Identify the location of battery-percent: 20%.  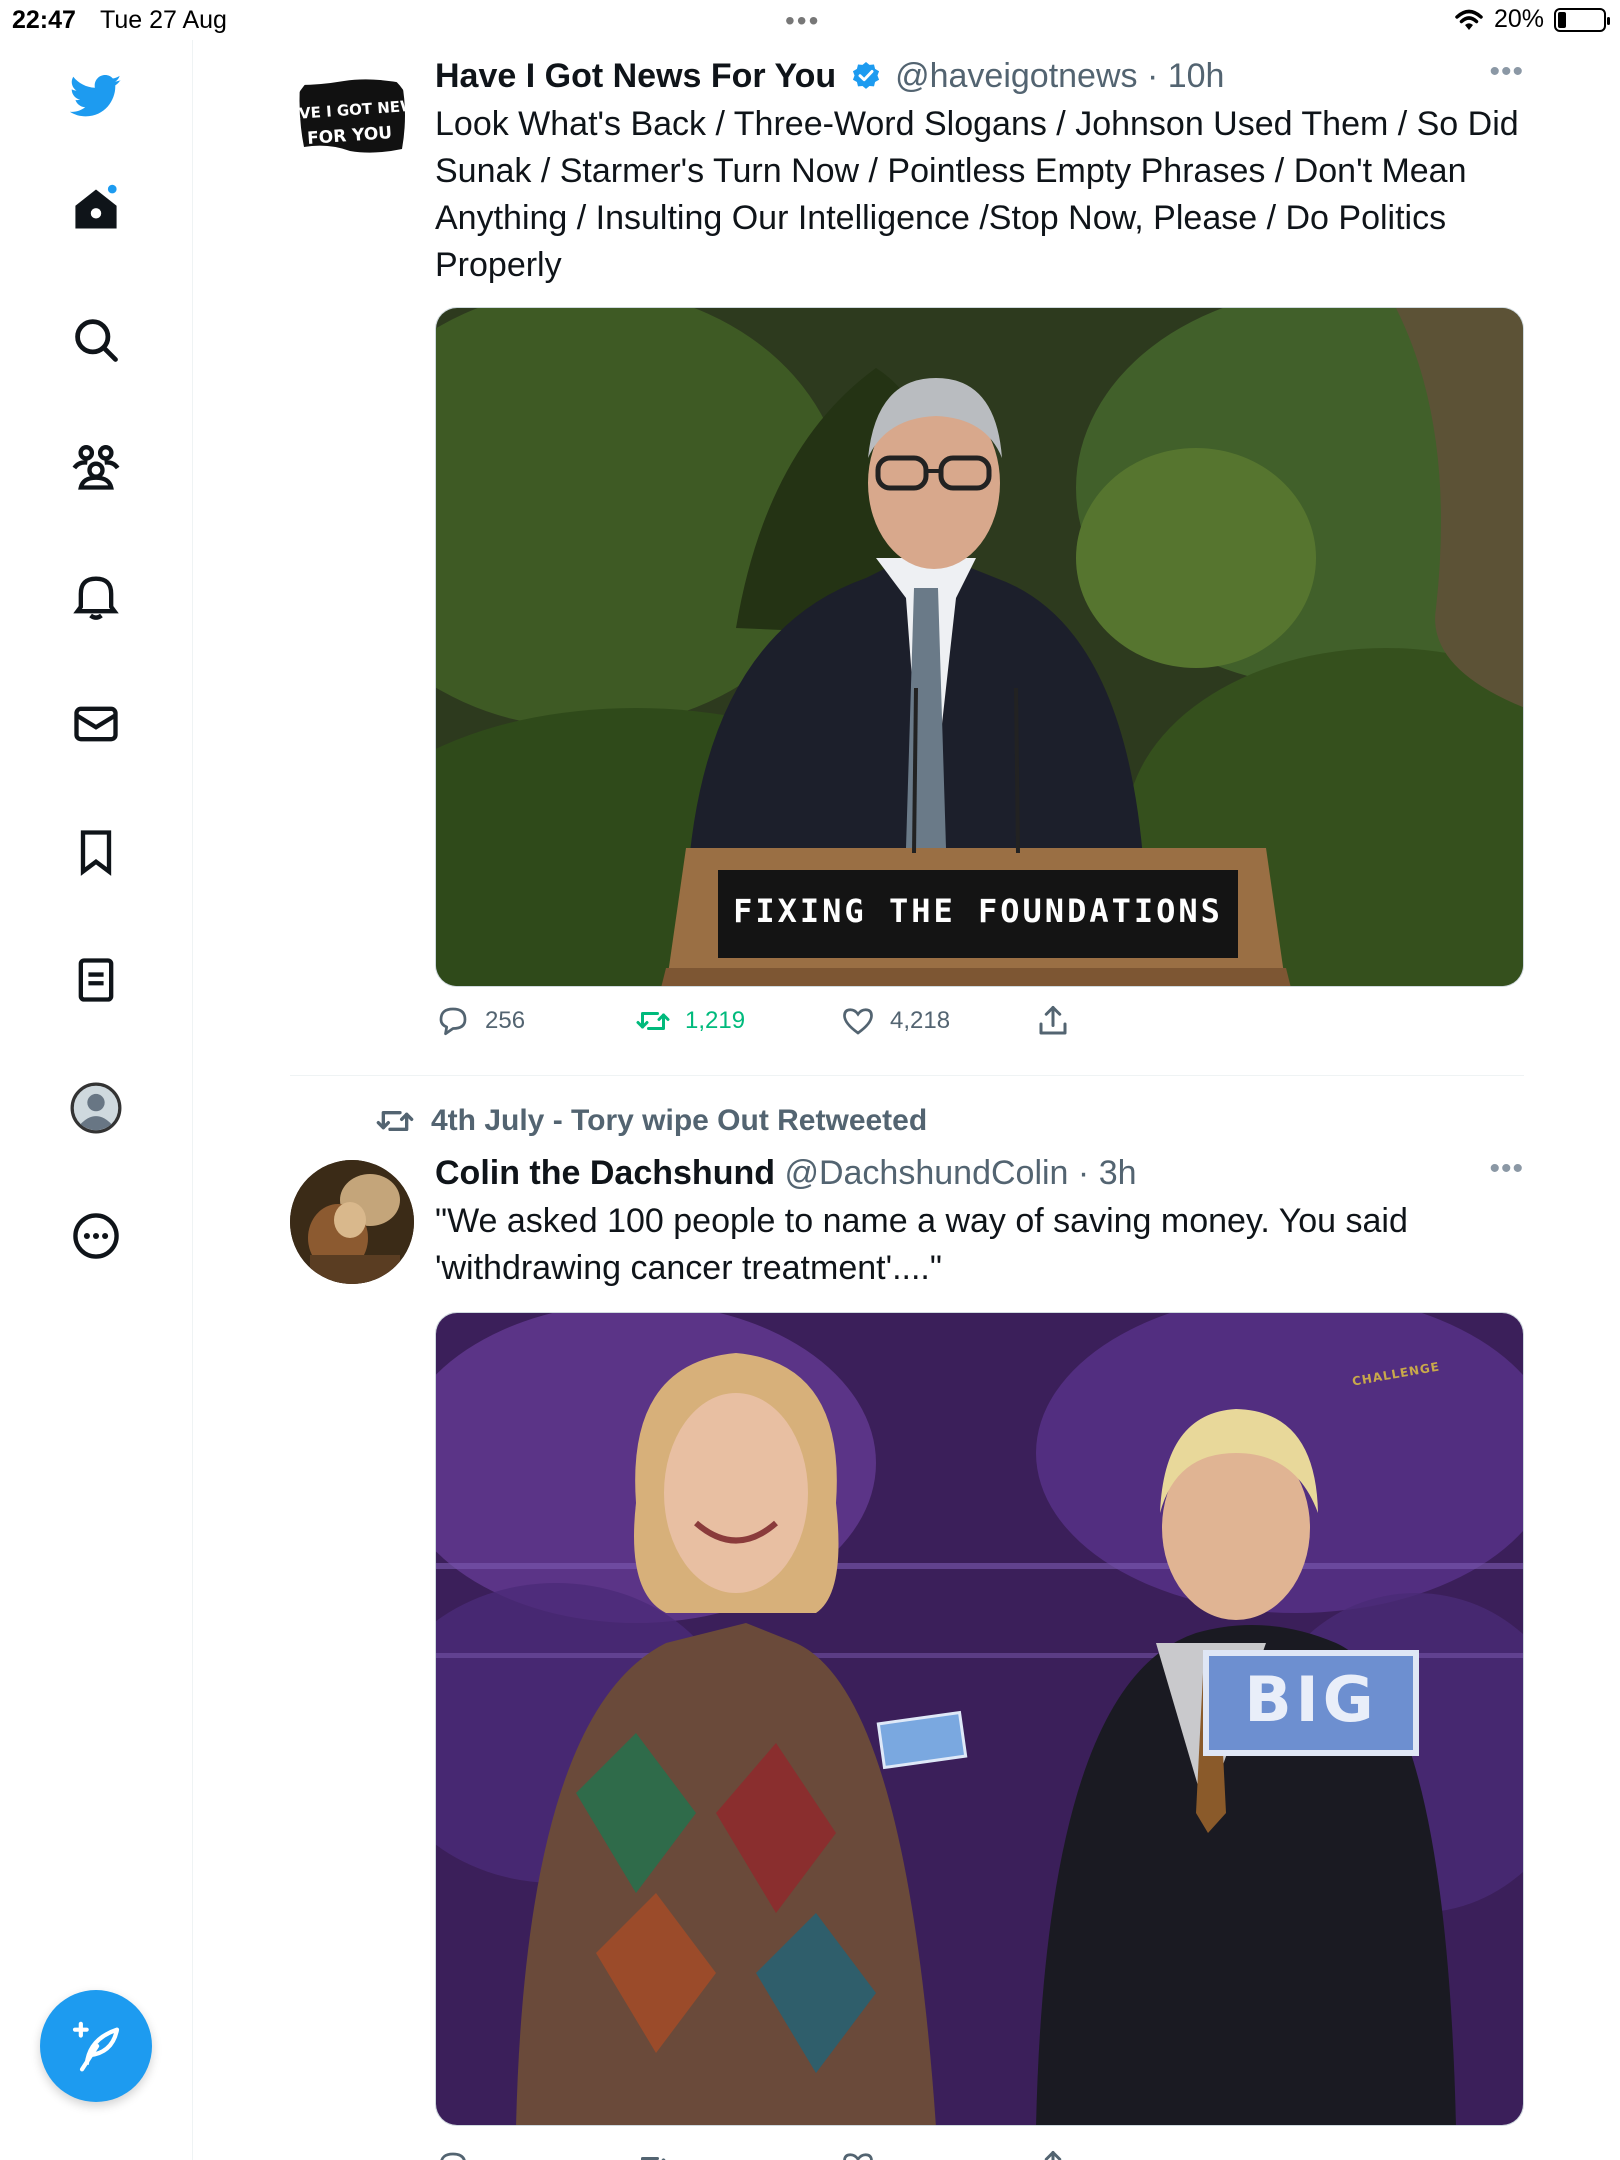
(1518, 19).